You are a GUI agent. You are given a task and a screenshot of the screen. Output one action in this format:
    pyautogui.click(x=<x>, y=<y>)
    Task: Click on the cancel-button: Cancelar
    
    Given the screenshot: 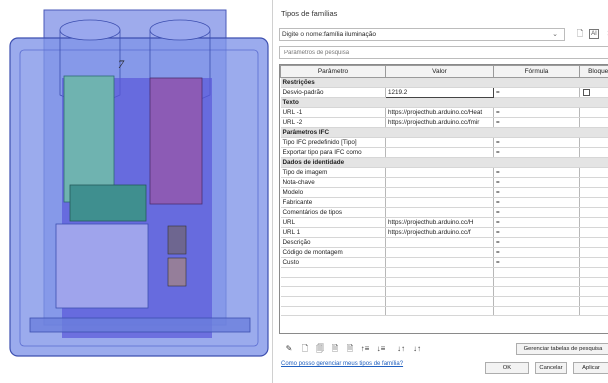 What is the action you would take?
    pyautogui.click(x=551, y=368)
    